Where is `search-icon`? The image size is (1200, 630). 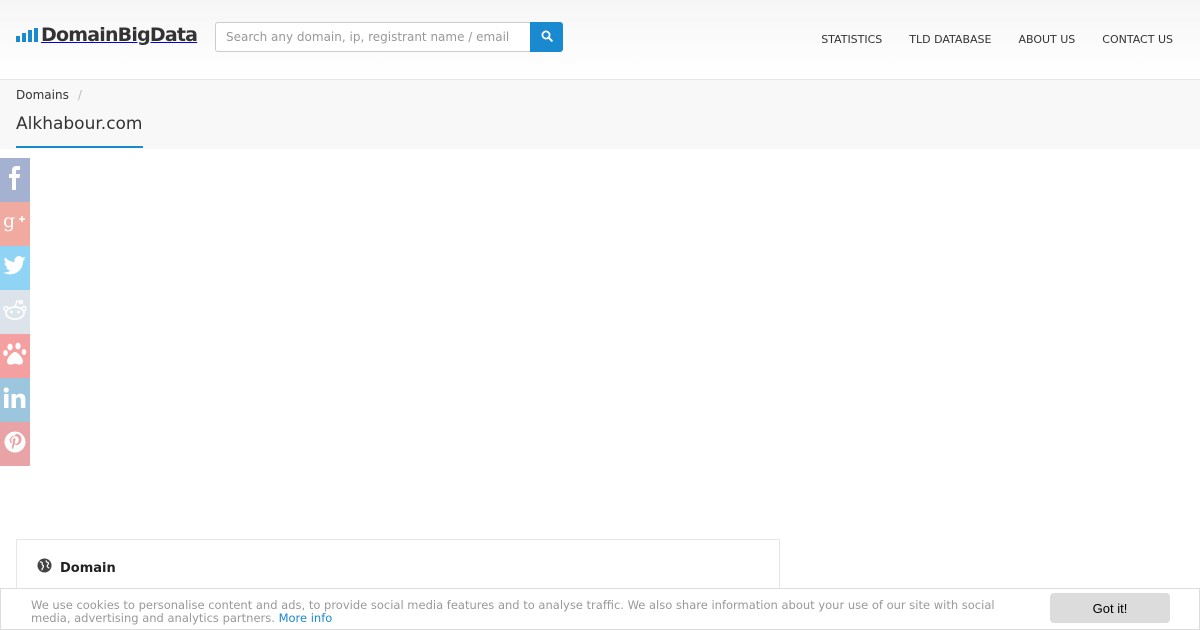
search-icon is located at coordinates (547, 37).